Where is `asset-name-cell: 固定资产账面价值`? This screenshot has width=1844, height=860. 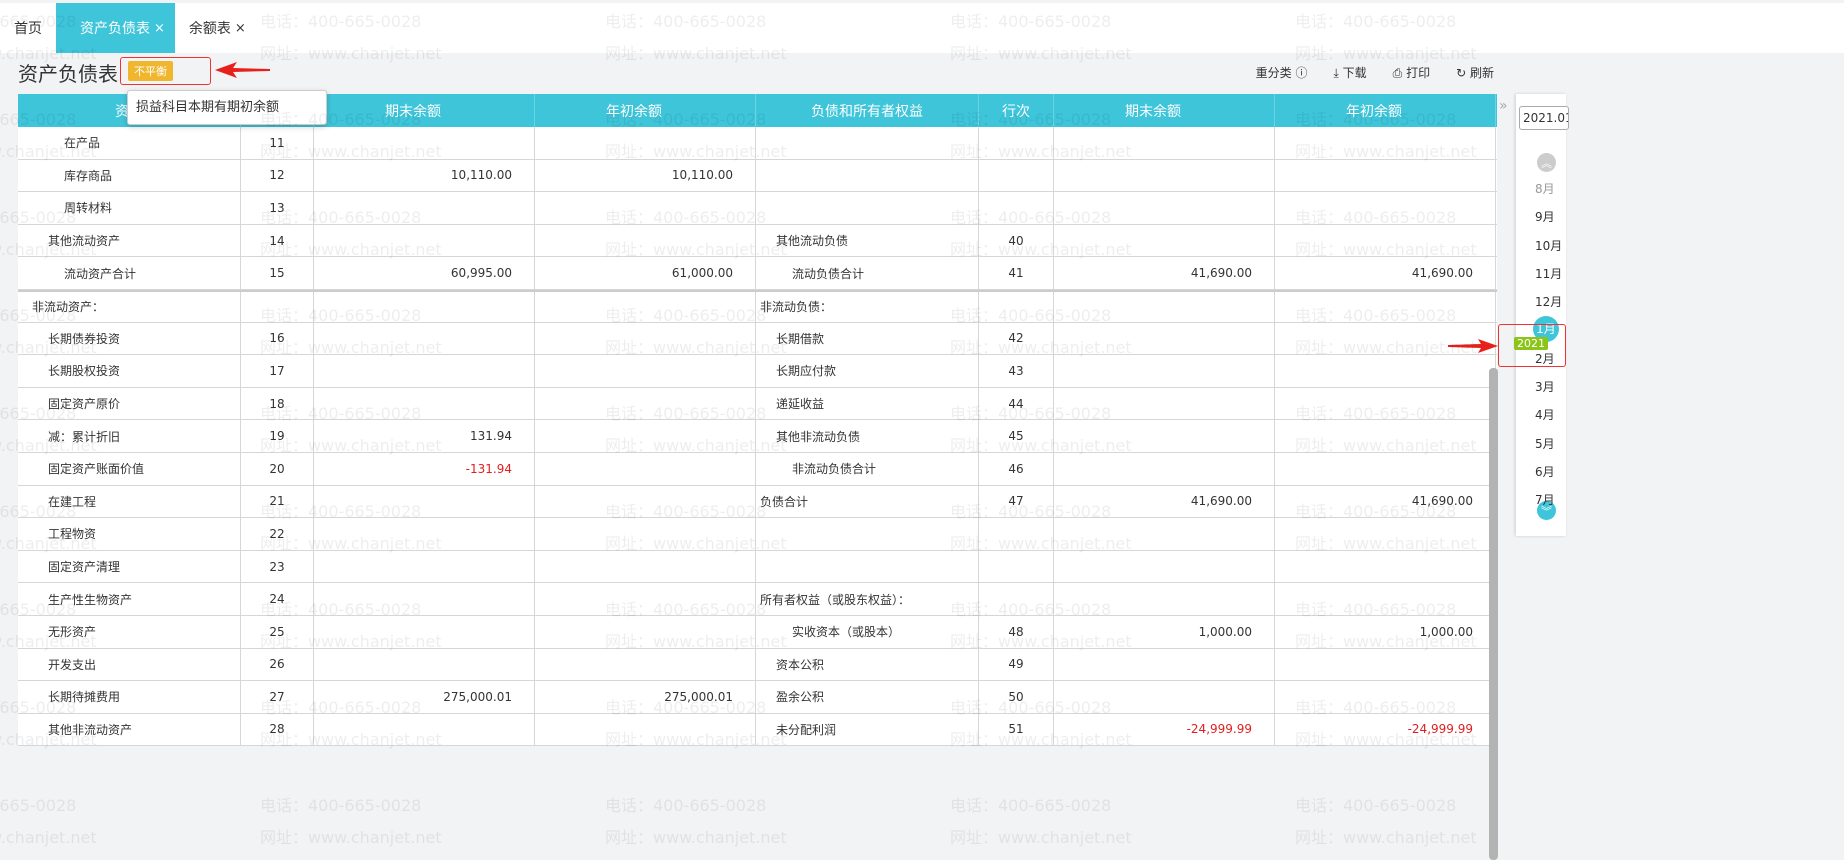 asset-name-cell: 固定资产账面价值 is located at coordinates (129, 468).